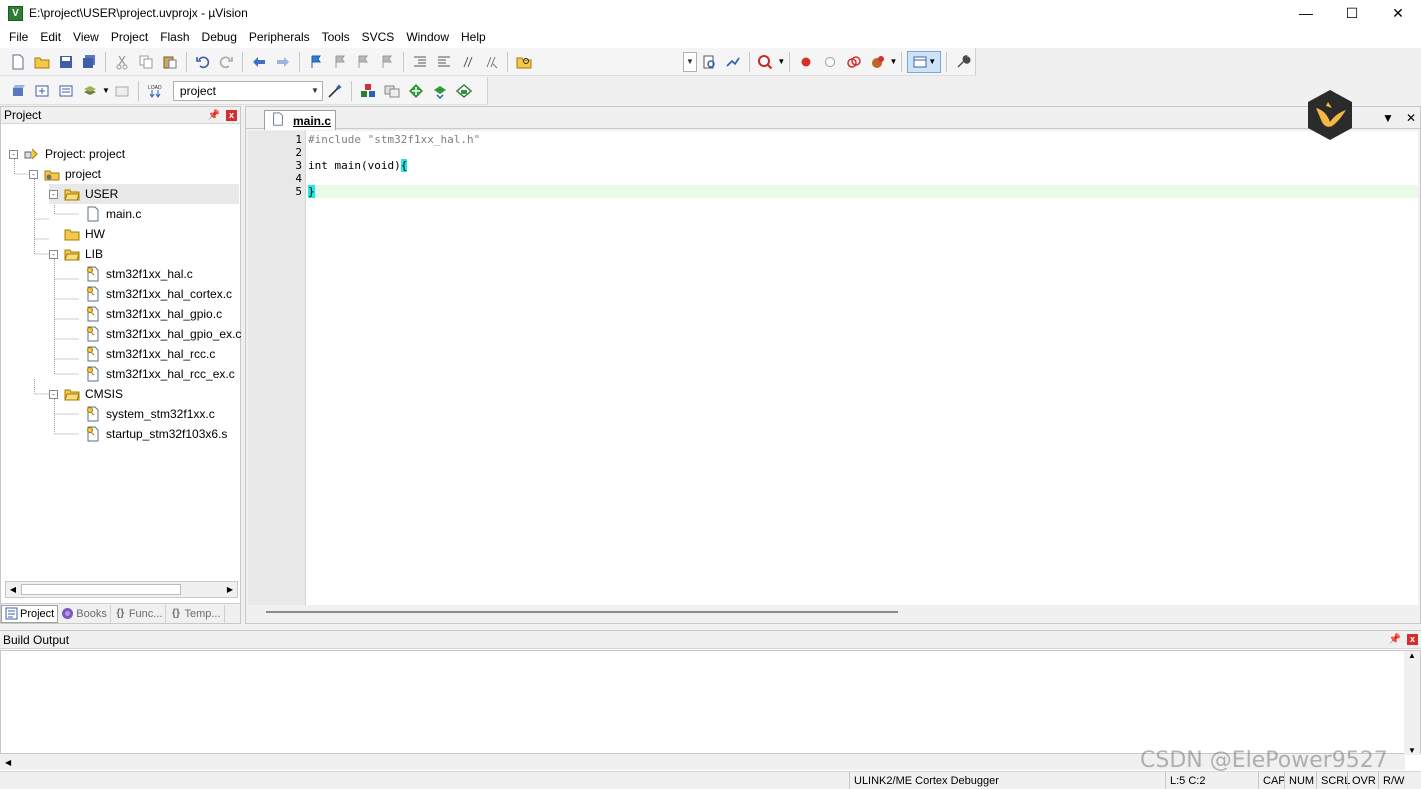 The image size is (1421, 789). What do you see at coordinates (153, 314) in the screenshot?
I see `tree-item-file: stm32f1xx_hal_gpio.c` at bounding box center [153, 314].